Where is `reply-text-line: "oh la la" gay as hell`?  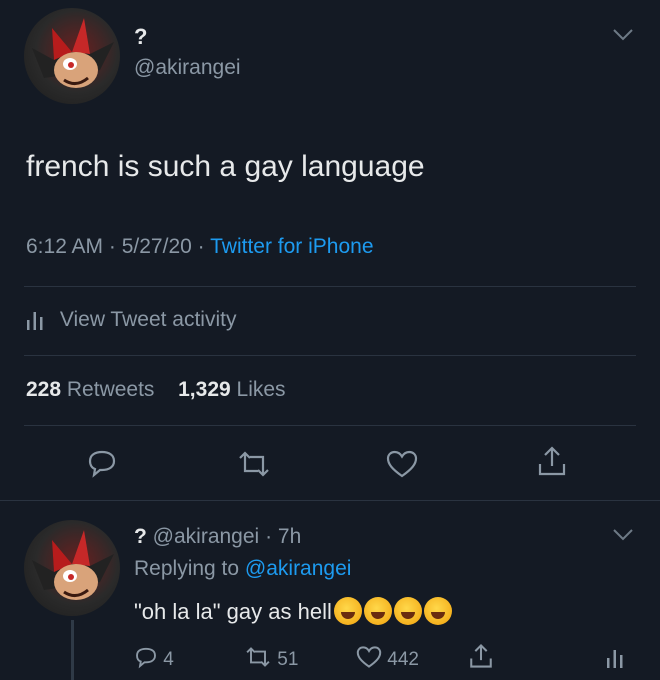
reply-text-line: "oh la la" gay as hell is located at coordinates (293, 611).